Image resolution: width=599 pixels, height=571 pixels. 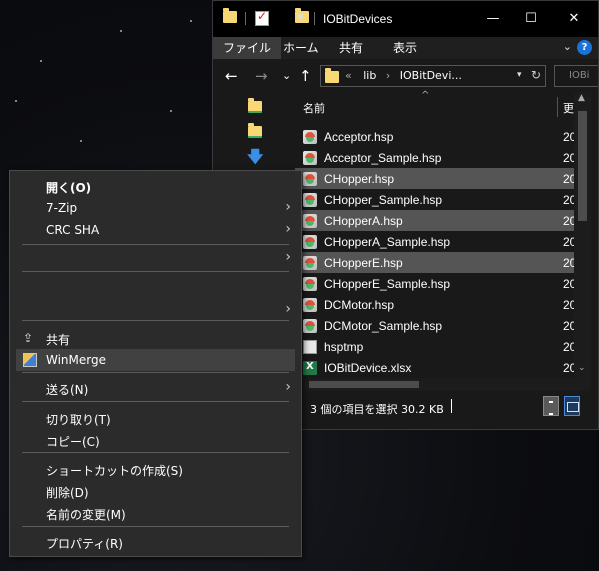 I want to click on search-input: IOBi, so click(x=576, y=76).